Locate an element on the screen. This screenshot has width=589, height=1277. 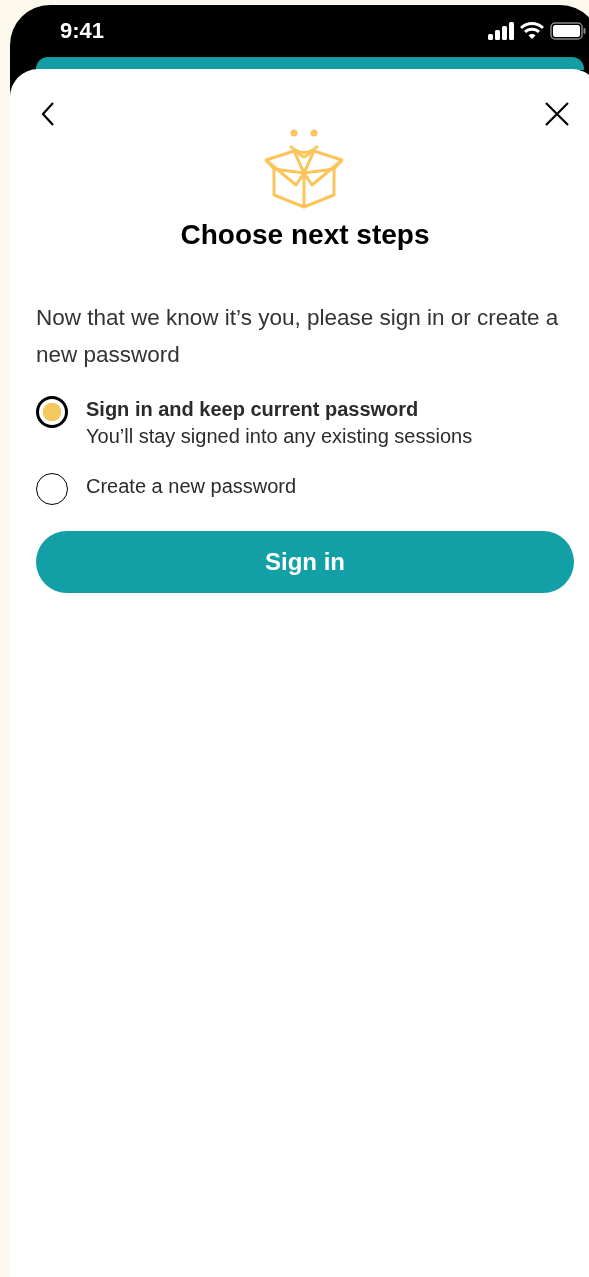
sign-in-button: Sign in is located at coordinates (305, 562).